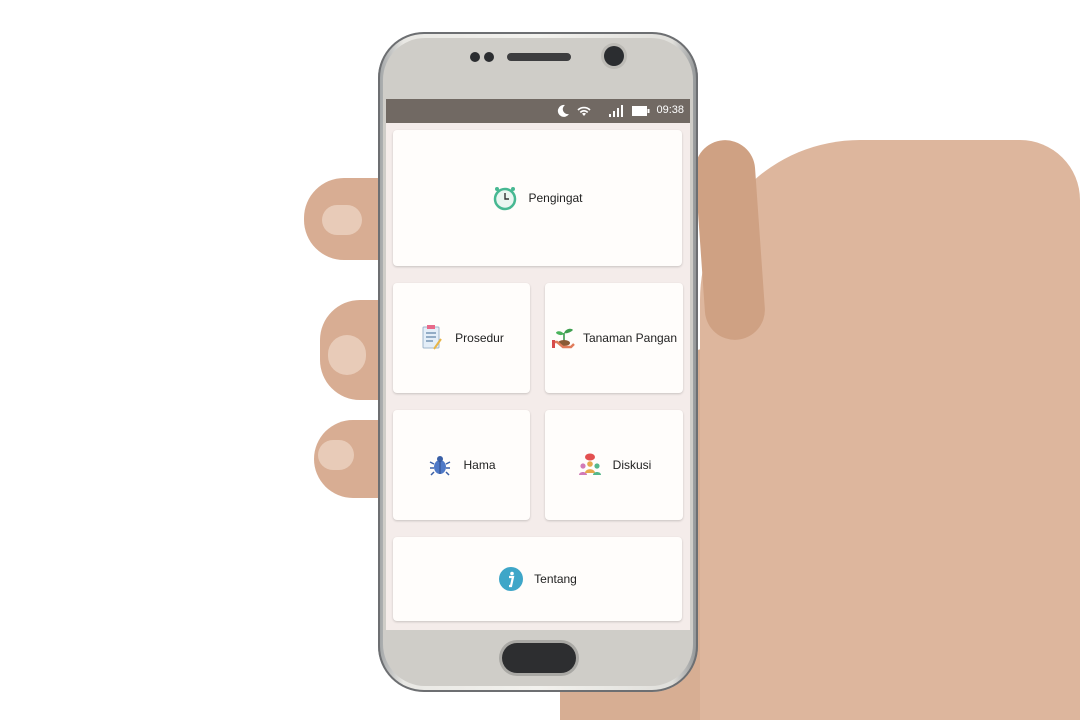  What do you see at coordinates (632, 465) in the screenshot?
I see `menu-label-diskusi: Diskusi` at bounding box center [632, 465].